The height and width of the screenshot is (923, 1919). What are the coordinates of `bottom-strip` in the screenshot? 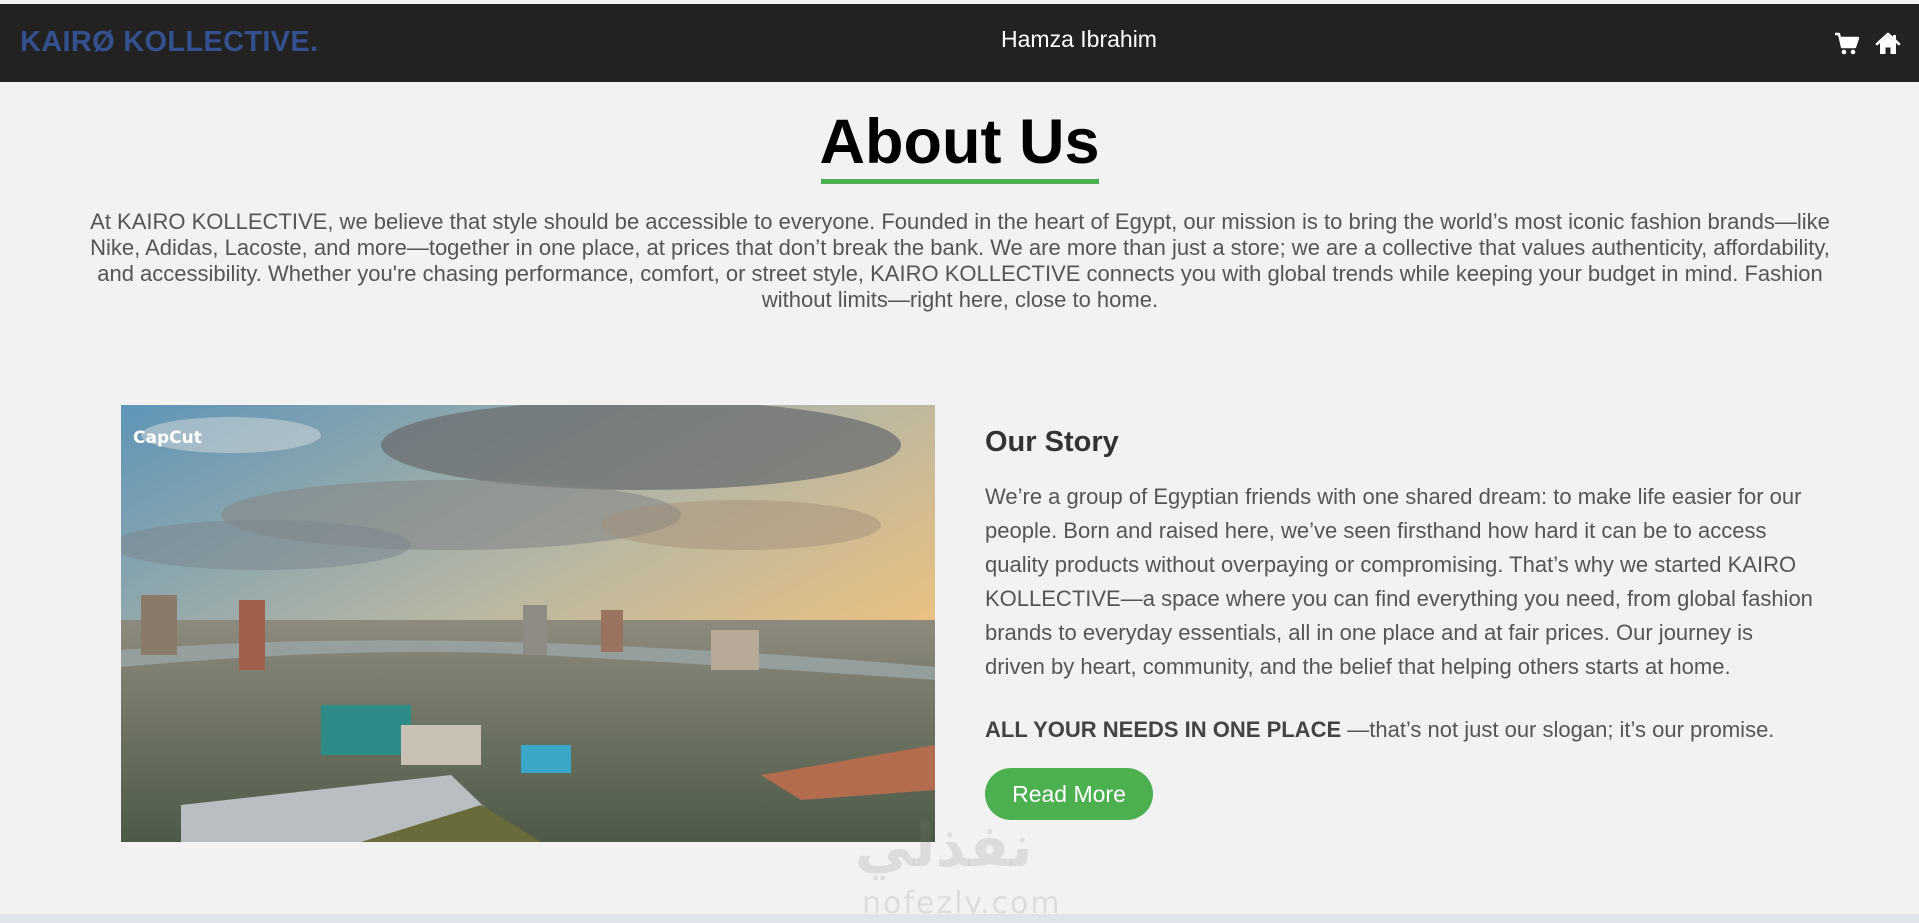 It's located at (959, 918).